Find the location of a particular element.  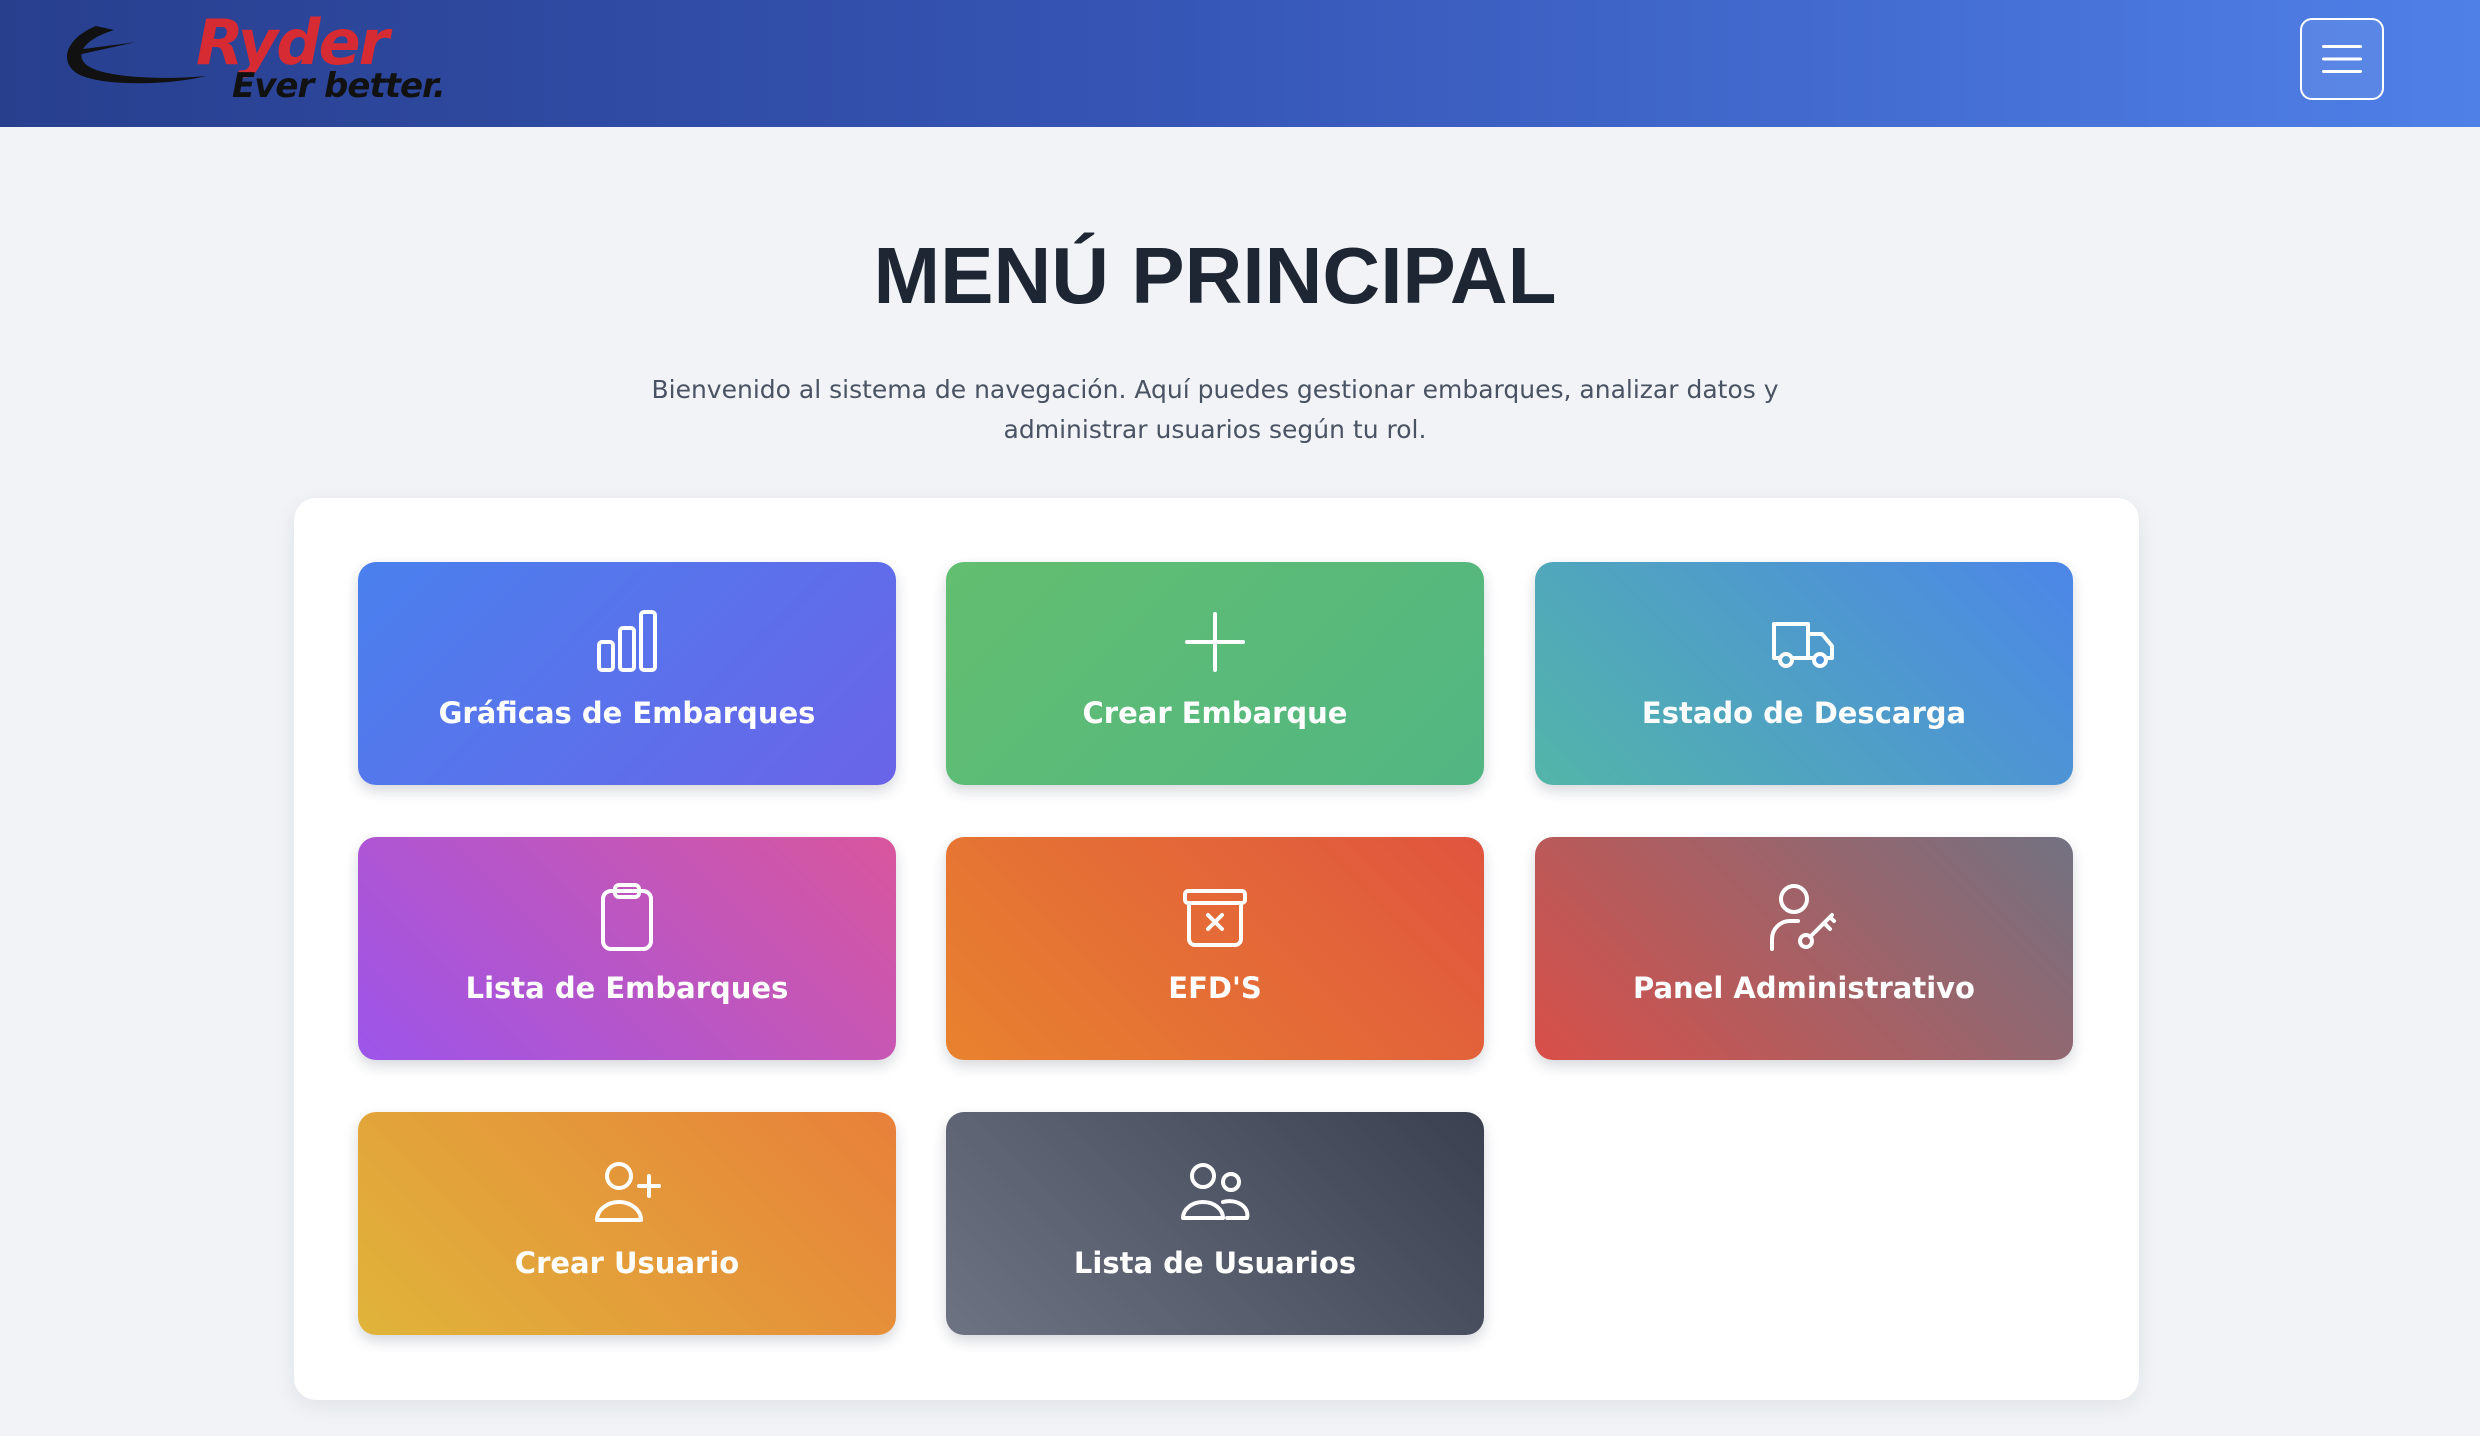

logo-brand-text: Ryder is located at coordinates (292, 42).